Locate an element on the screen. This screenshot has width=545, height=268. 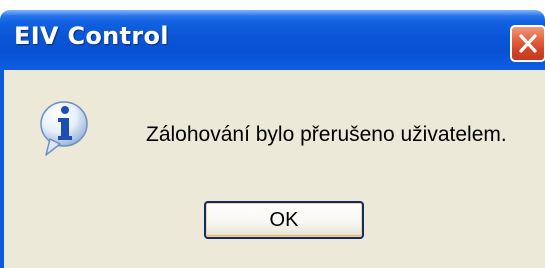
dialog-message: Zálohování bylo přerušeno uživatelem. is located at coordinates (326, 134).